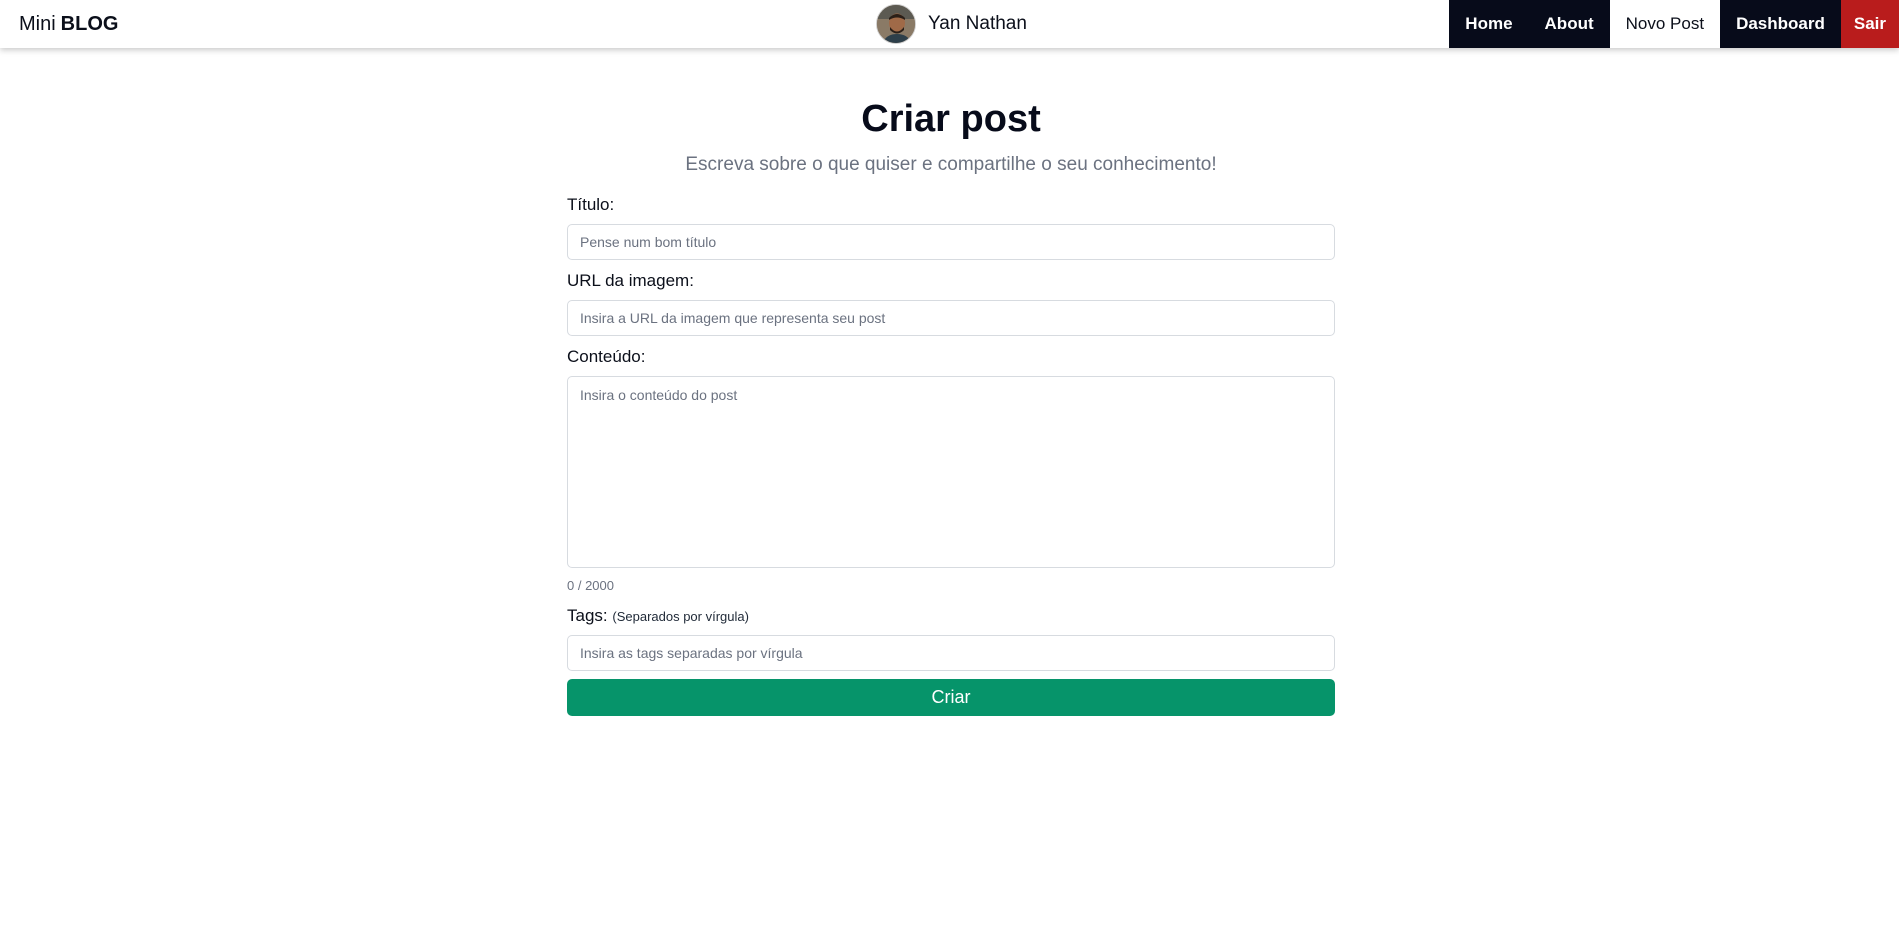 Image resolution: width=1899 pixels, height=937 pixels. I want to click on user-info: Yan Nathan, so click(951, 24).